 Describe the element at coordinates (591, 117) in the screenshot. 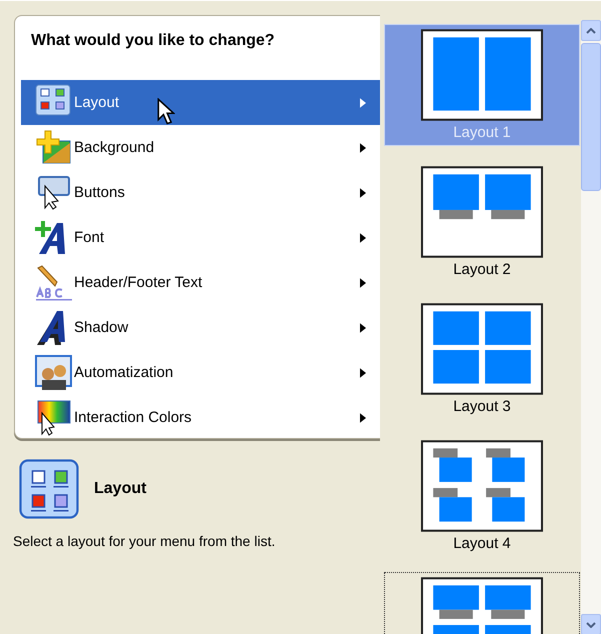

I see `scrollbar-thumb` at that location.